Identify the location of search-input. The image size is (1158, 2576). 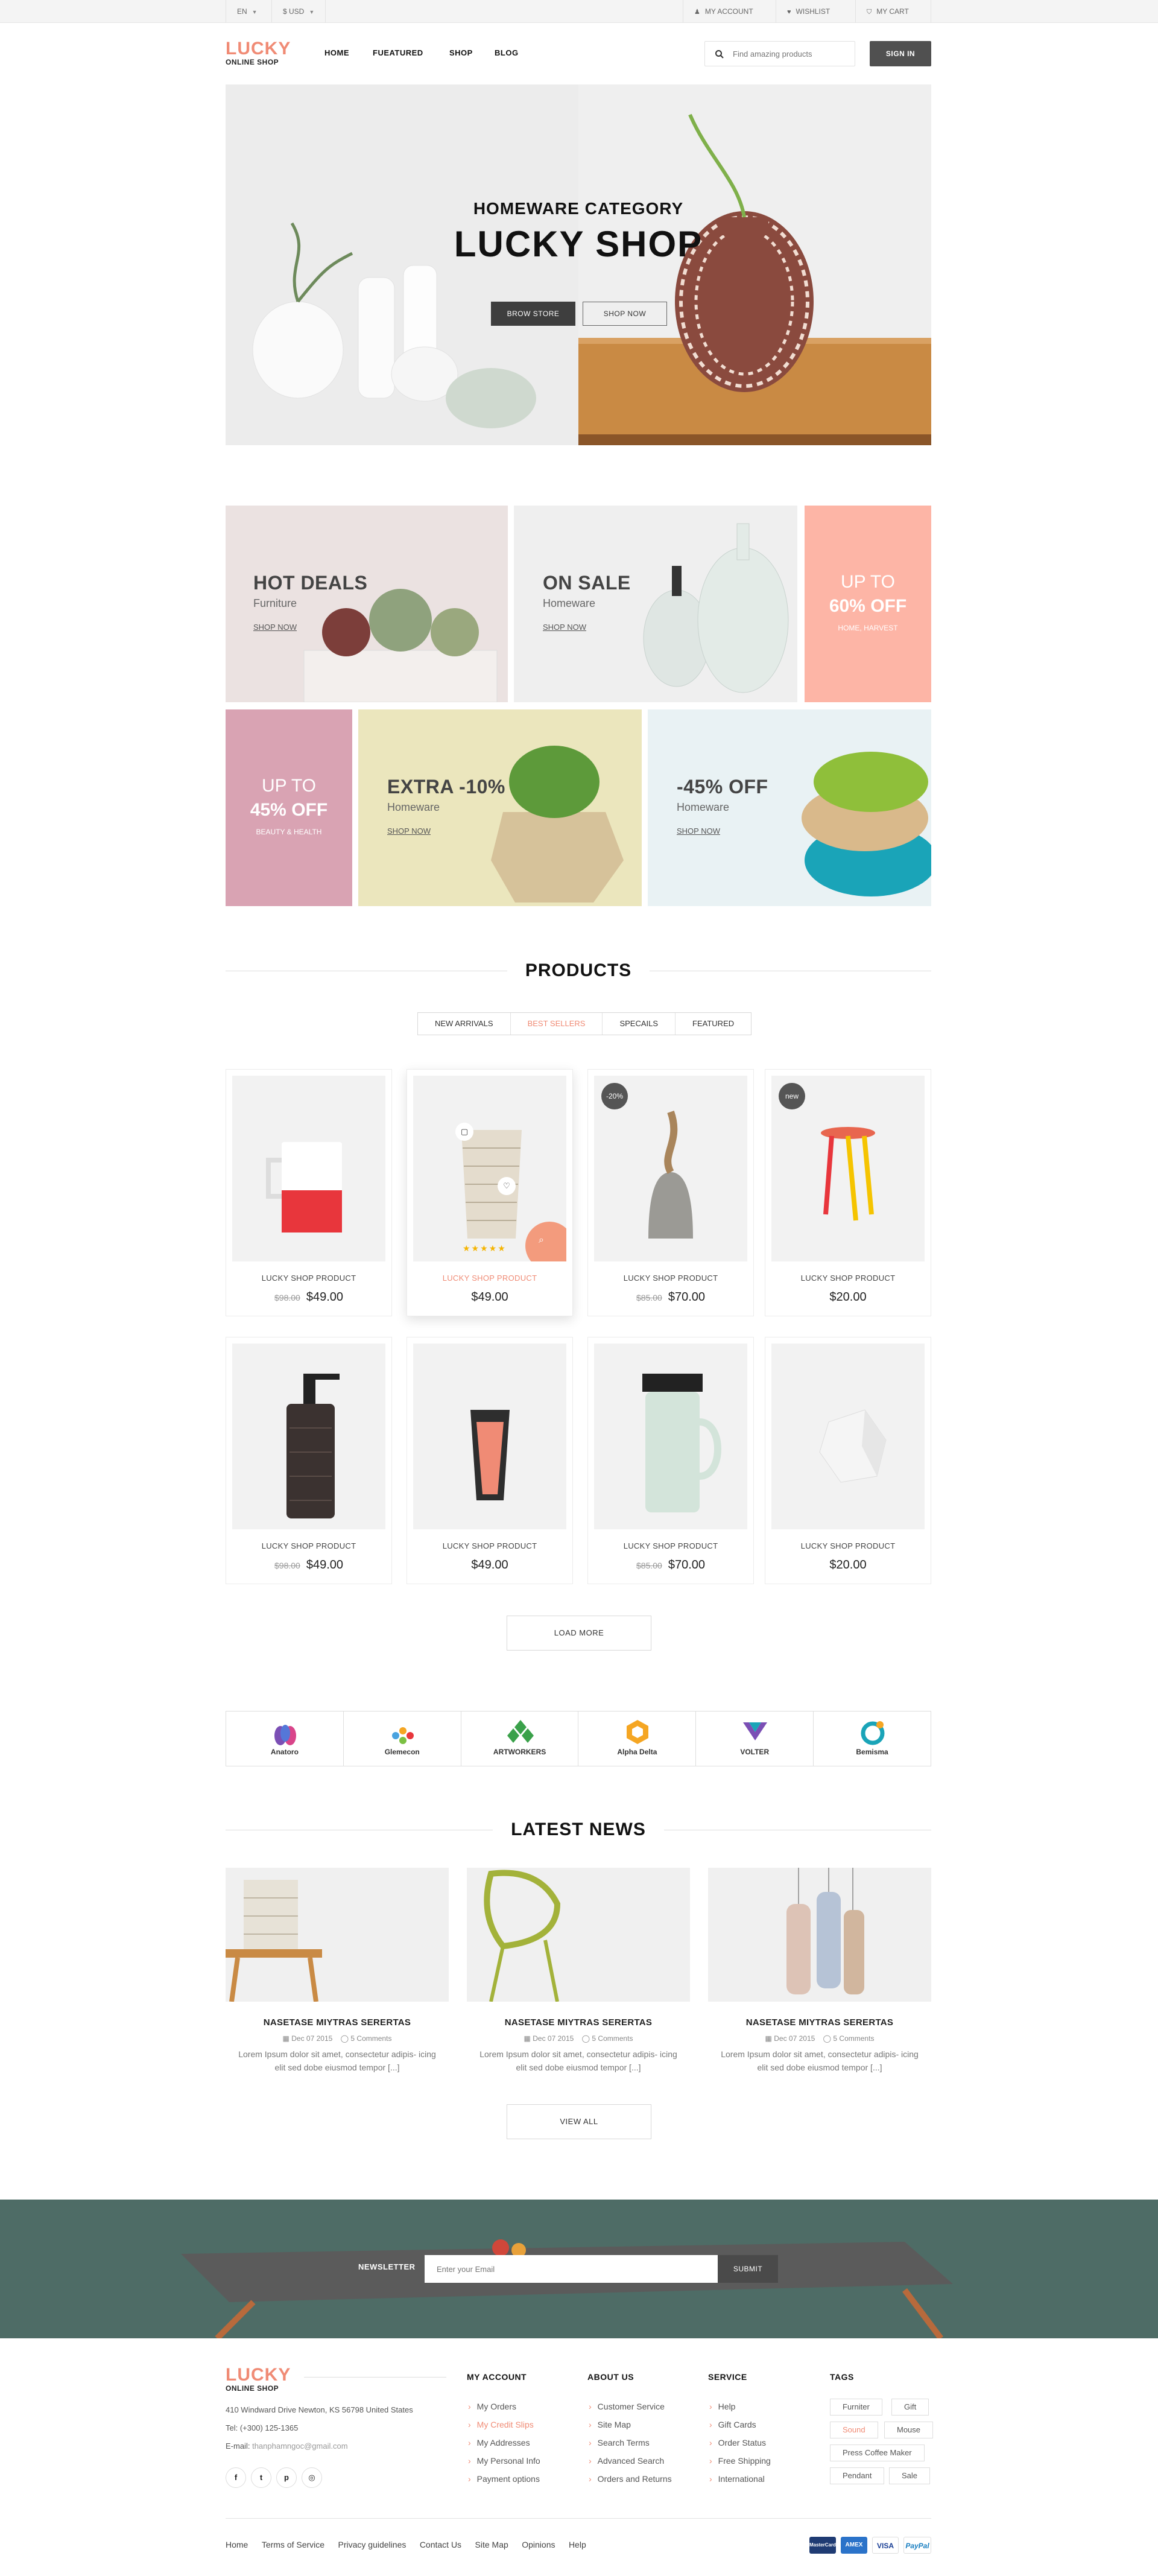
(790, 53).